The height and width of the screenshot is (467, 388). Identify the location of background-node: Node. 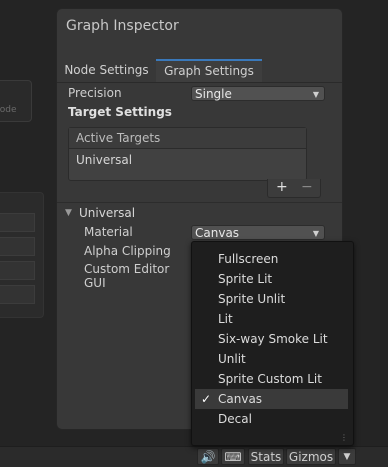
(16, 101).